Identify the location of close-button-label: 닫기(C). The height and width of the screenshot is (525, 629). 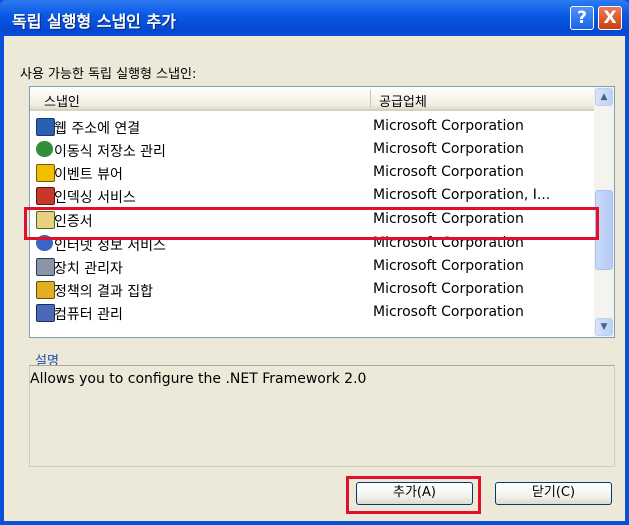
(553, 492).